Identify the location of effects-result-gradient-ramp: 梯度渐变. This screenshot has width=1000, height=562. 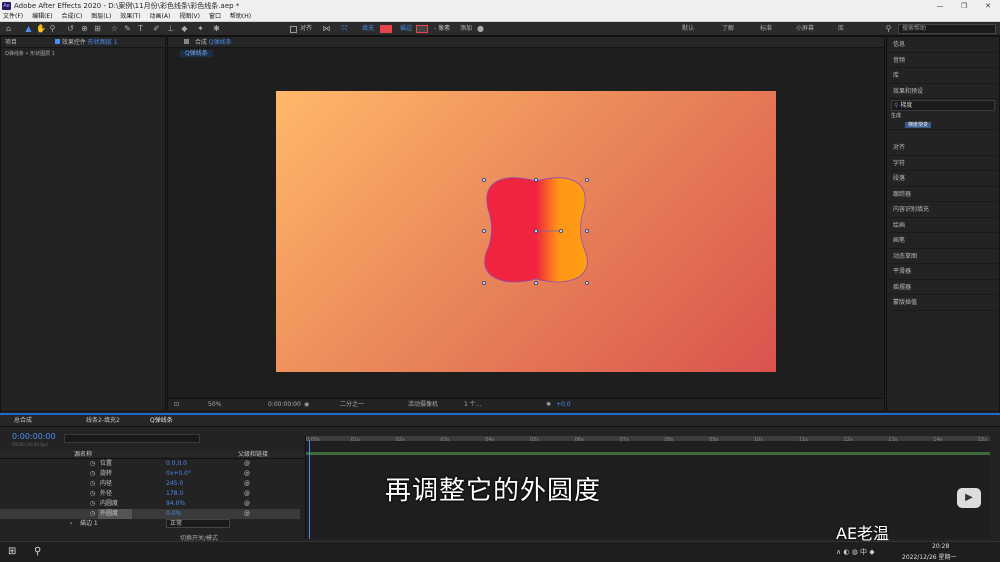
(918, 125).